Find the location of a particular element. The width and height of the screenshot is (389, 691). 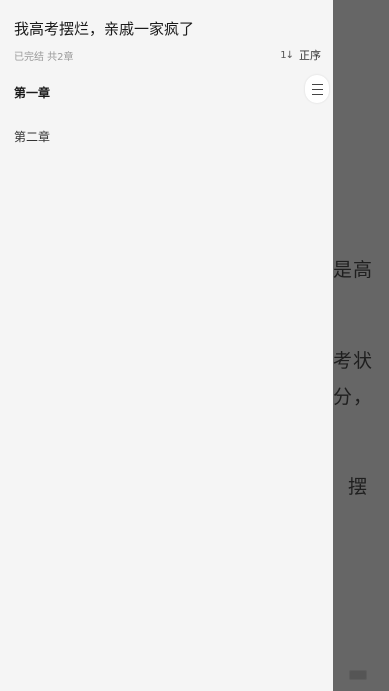

chapter-item-2: 第二章 is located at coordinates (166, 136).